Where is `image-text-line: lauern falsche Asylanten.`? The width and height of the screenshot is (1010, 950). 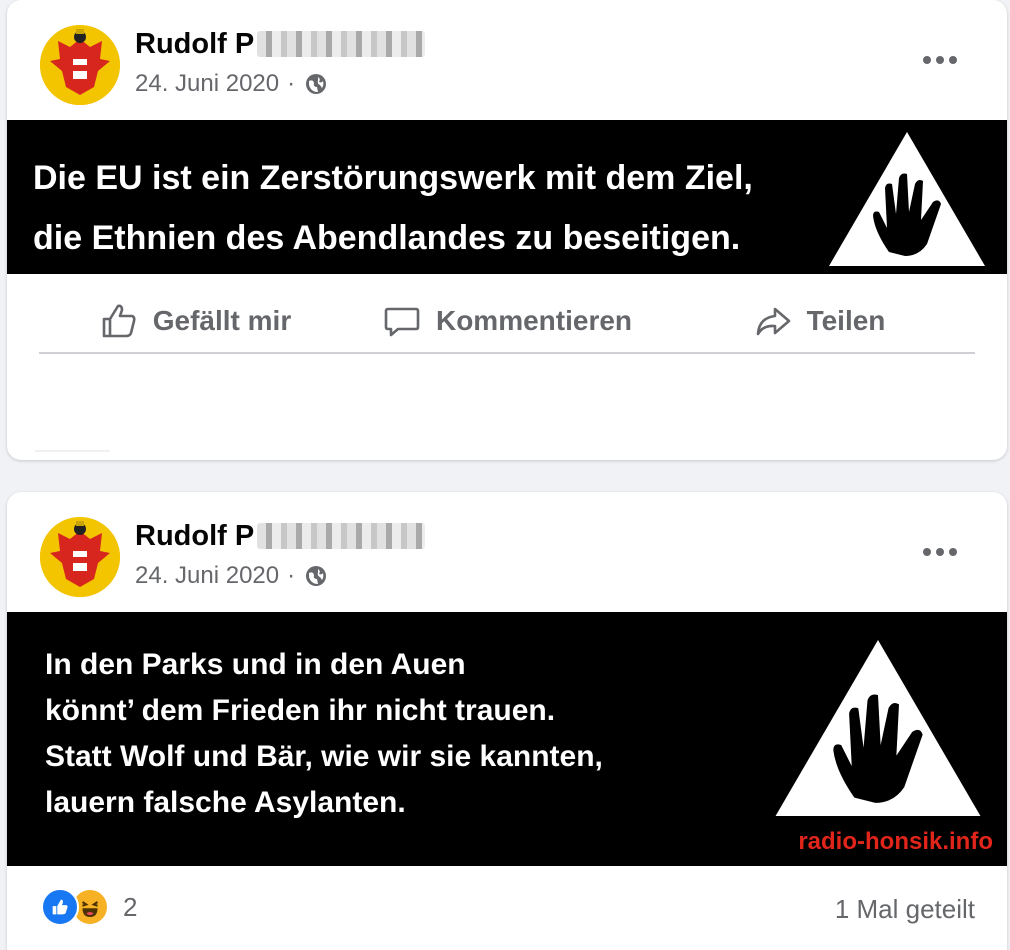 image-text-line: lauern falsche Asylanten. is located at coordinates (225, 802).